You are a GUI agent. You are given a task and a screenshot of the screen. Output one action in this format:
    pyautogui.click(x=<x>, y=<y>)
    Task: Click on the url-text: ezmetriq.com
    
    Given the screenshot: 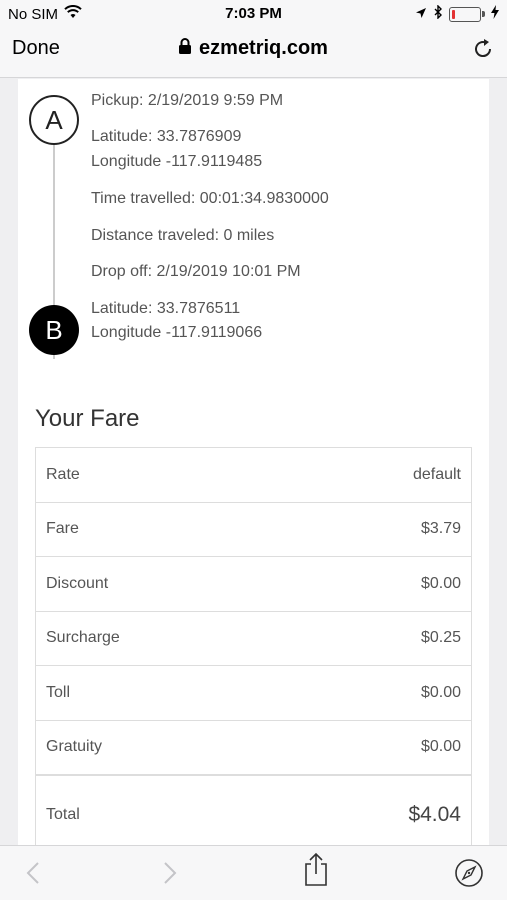 What is the action you would take?
    pyautogui.click(x=263, y=48)
    